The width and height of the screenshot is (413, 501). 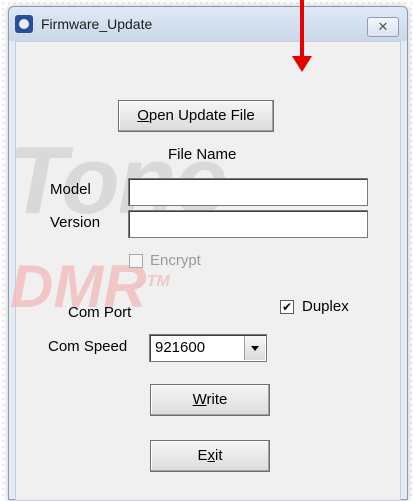 What do you see at coordinates (97, 24) in the screenshot?
I see `window-title: Firmware_Update` at bounding box center [97, 24].